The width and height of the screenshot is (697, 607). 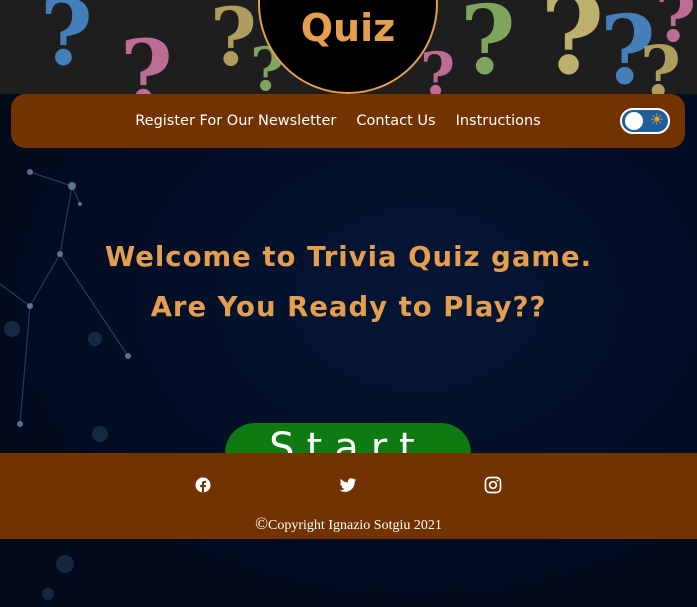 I want to click on facebook-icon, so click(x=203, y=485).